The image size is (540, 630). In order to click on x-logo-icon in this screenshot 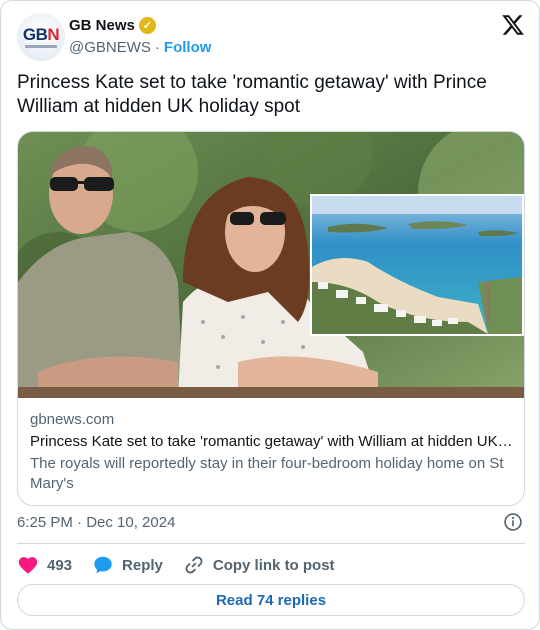, I will do `click(513, 25)`.